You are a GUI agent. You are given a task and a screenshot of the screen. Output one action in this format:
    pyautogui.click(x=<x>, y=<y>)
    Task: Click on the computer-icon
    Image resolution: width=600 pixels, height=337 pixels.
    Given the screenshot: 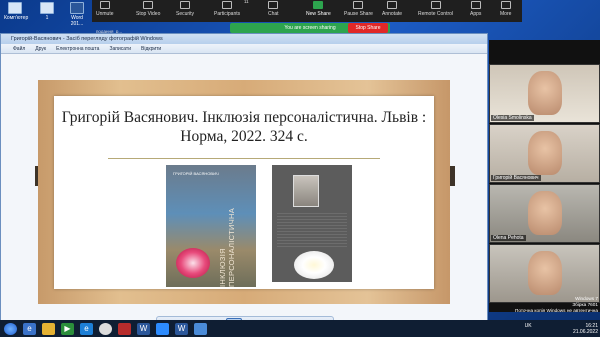 What is the action you would take?
    pyautogui.click(x=15, y=8)
    